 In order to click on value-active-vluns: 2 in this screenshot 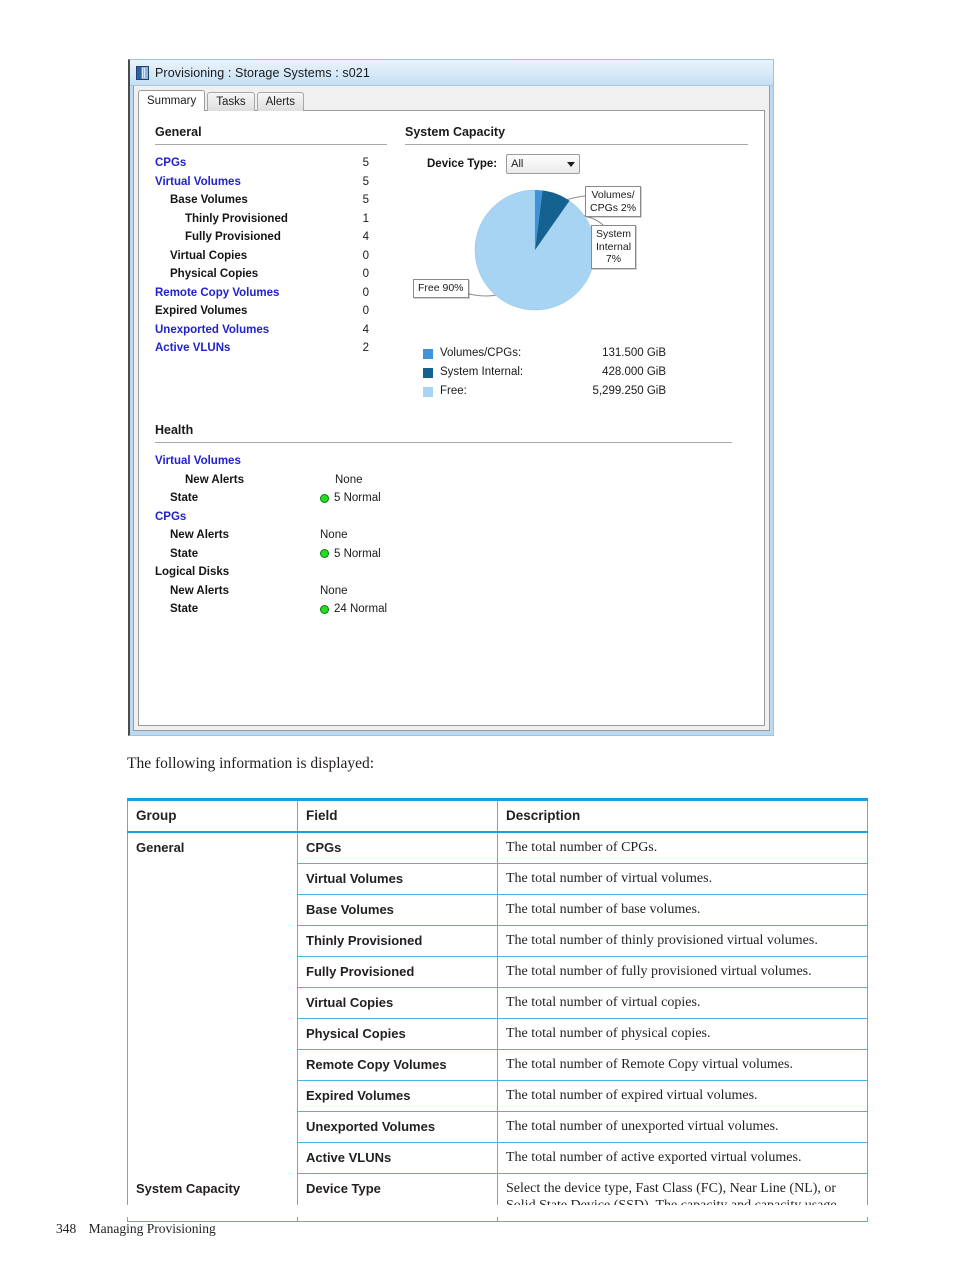, I will do `click(365, 348)`.